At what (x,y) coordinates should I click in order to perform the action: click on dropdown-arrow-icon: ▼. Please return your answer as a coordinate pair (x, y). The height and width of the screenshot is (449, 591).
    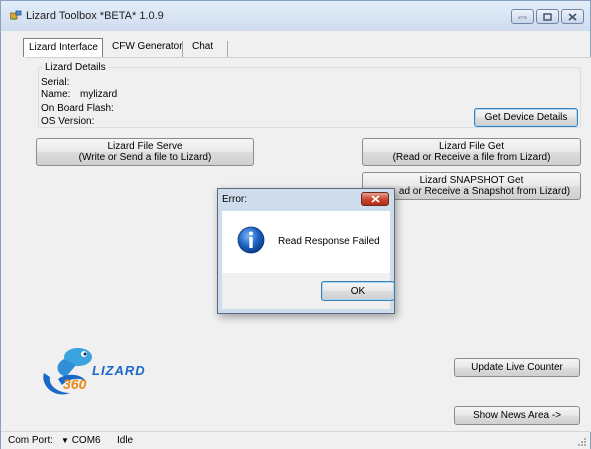
    Looking at the image, I should click on (65, 440).